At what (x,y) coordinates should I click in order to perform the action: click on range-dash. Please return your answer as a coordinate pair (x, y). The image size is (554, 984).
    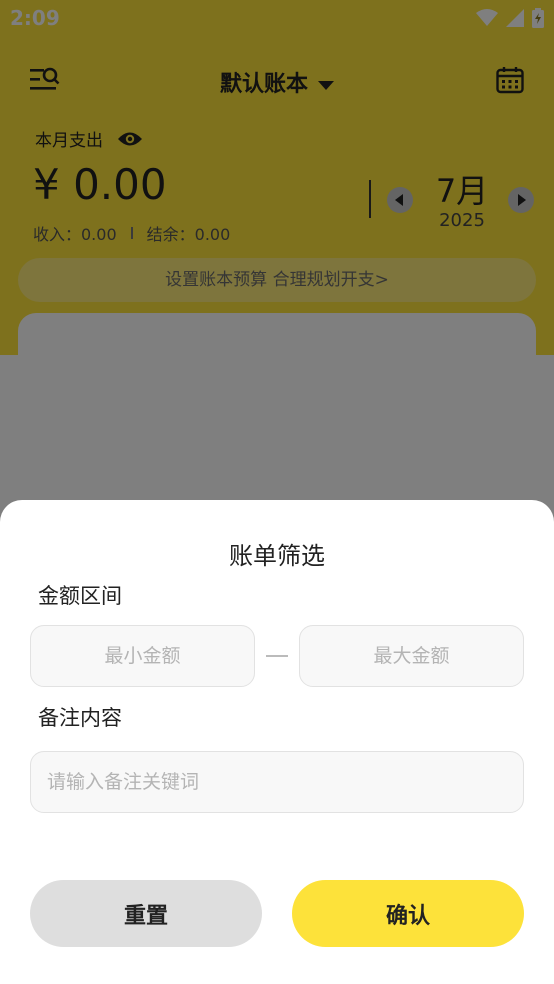
    Looking at the image, I should click on (277, 656).